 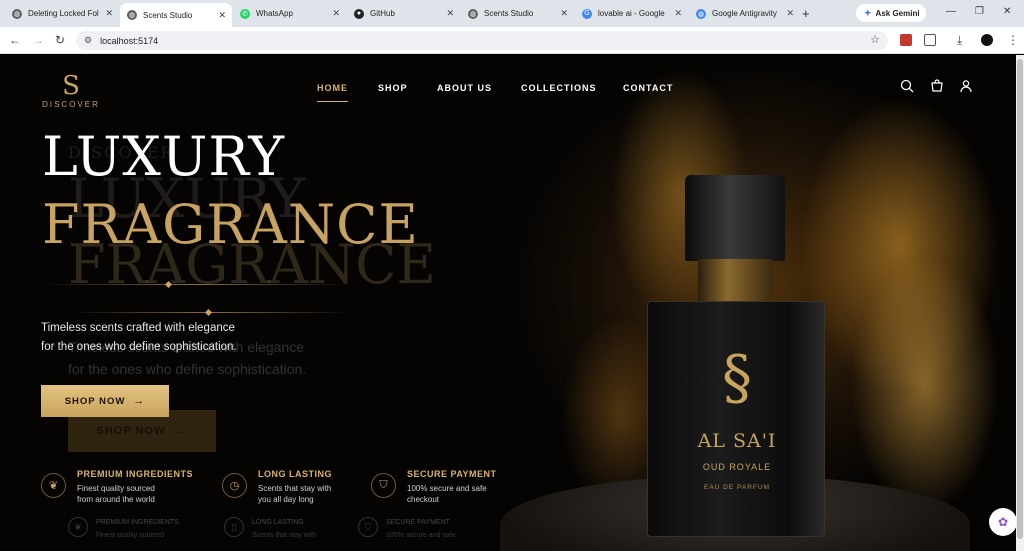 What do you see at coordinates (234, 527) in the screenshot?
I see `bottle-icon: ▯` at bounding box center [234, 527].